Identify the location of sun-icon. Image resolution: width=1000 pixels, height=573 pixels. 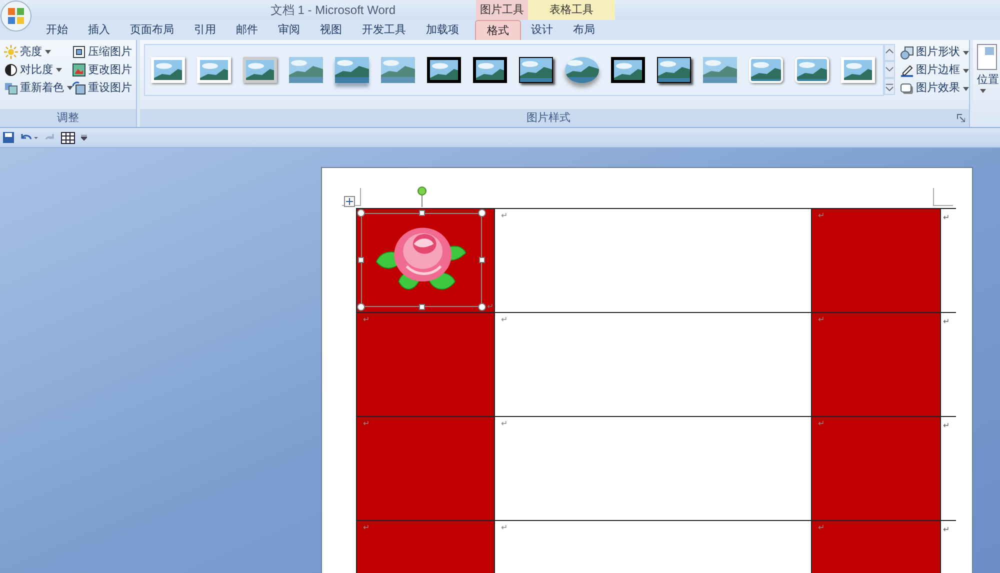
(11, 52).